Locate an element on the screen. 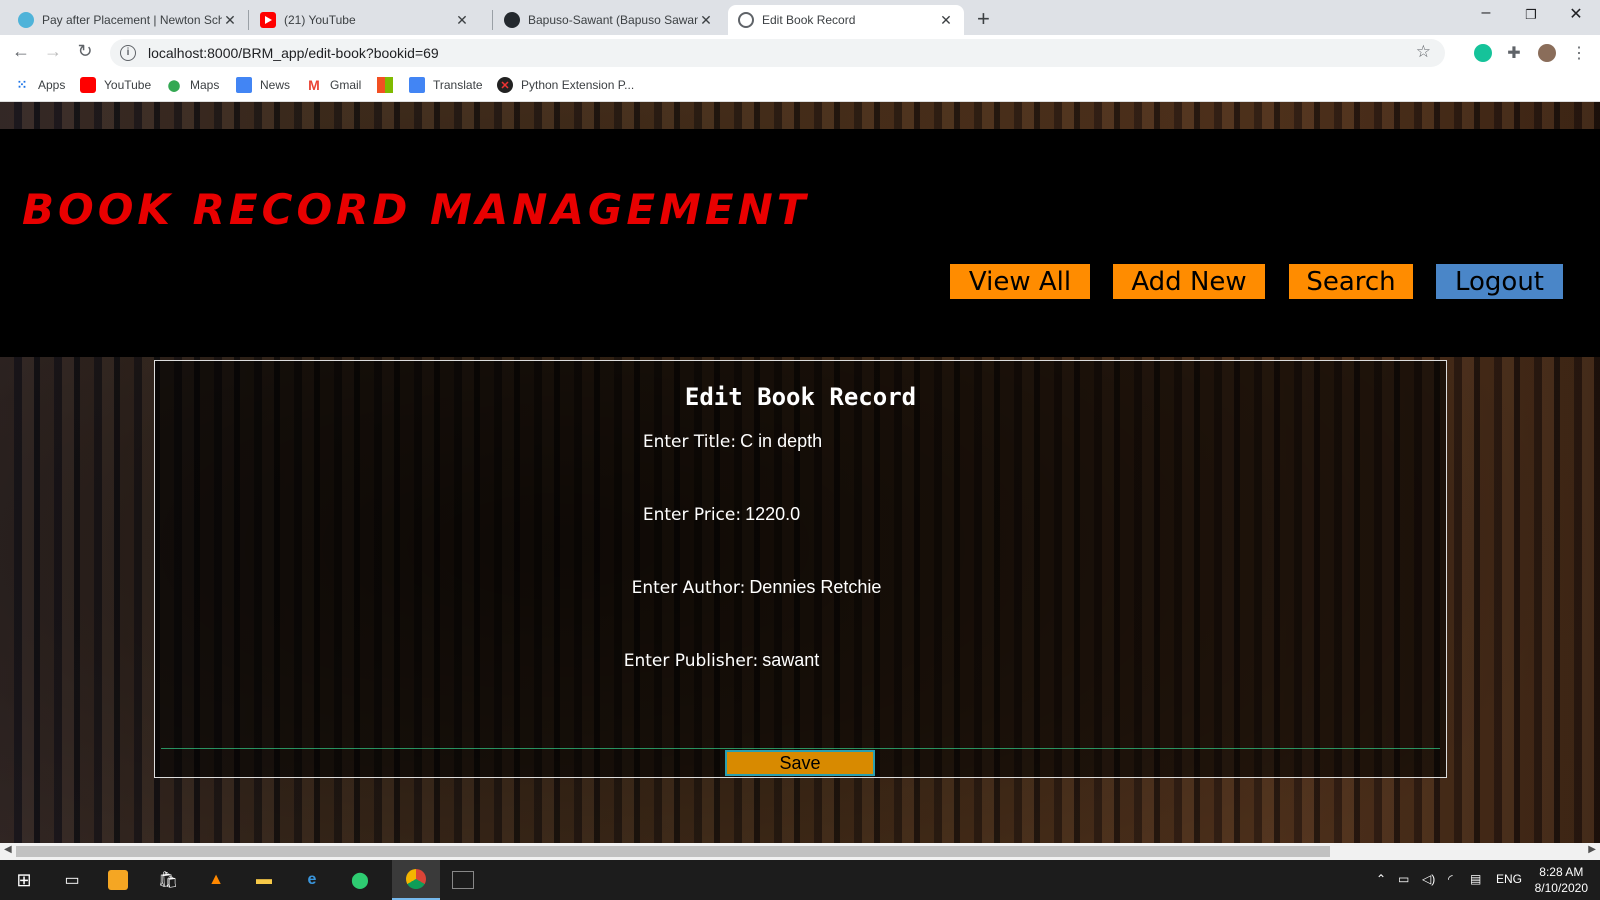 The width and height of the screenshot is (1600, 900). language-indicator: ENG is located at coordinates (1509, 879).